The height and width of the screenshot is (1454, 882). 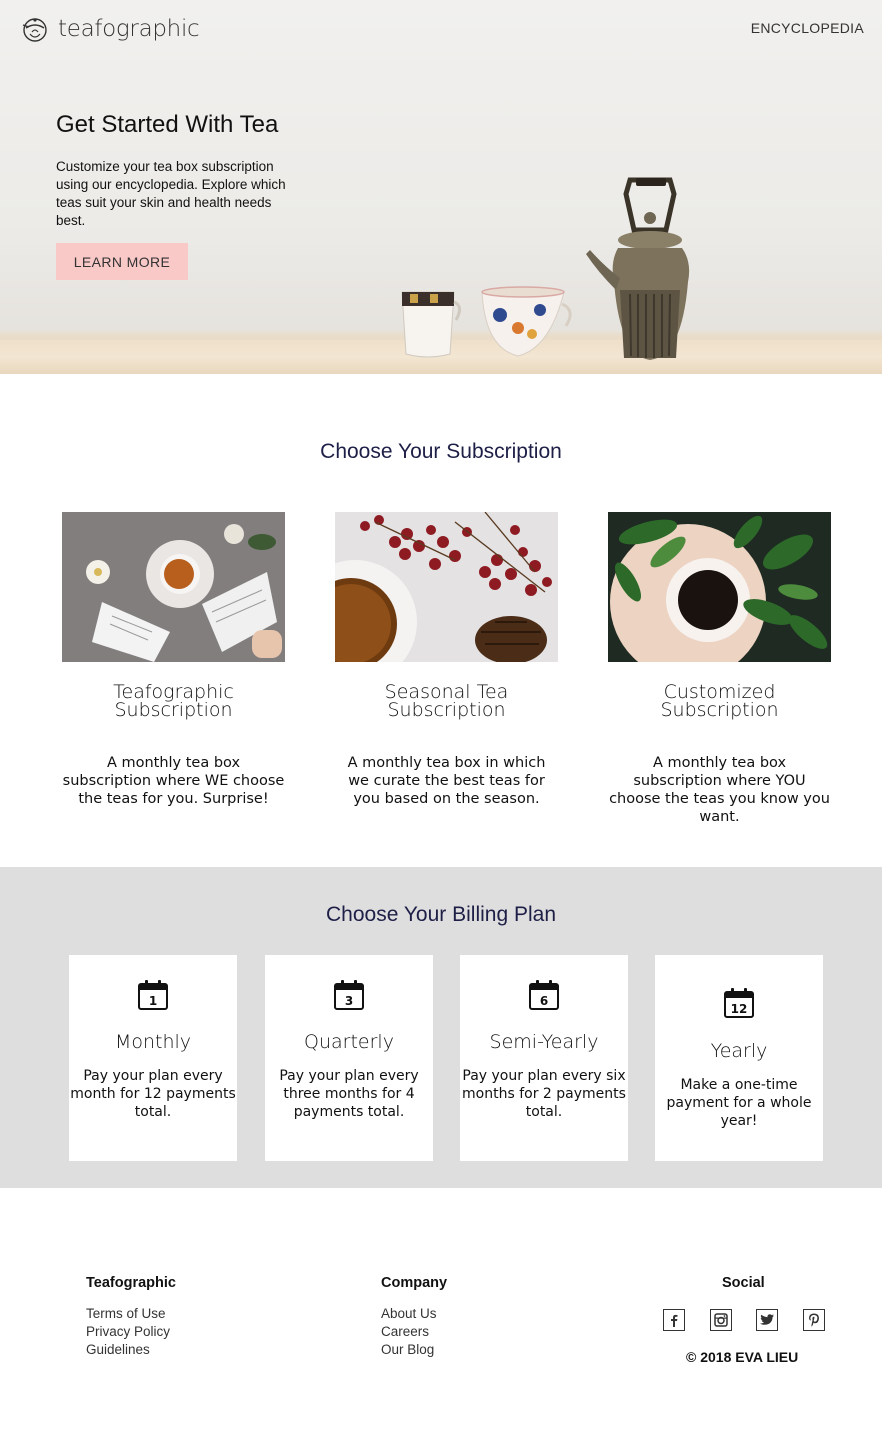 What do you see at coordinates (674, 1320) in the screenshot?
I see `facebook-icon` at bounding box center [674, 1320].